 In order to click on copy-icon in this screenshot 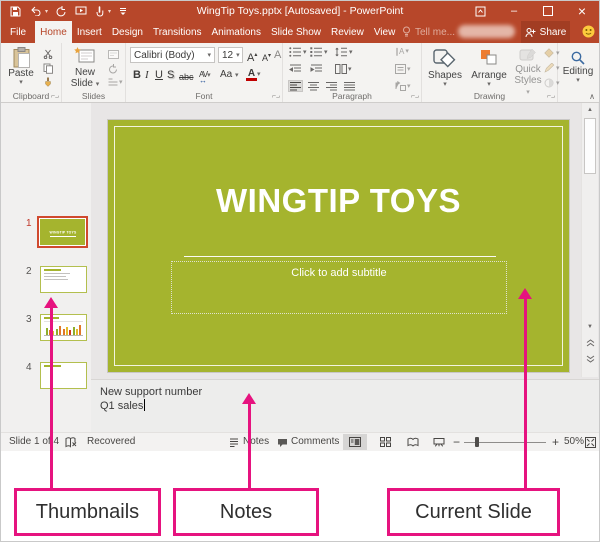, I will do `click(48, 68)`.